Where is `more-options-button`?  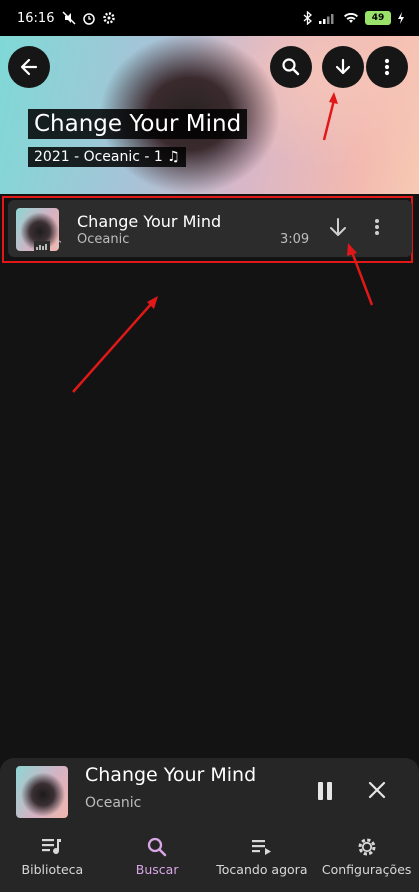 more-options-button is located at coordinates (387, 67).